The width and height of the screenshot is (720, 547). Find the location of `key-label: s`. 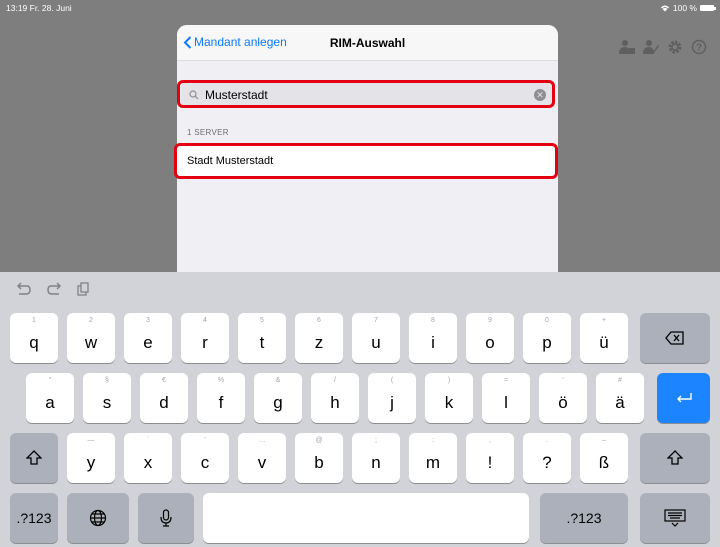

key-label: s is located at coordinates (107, 402).